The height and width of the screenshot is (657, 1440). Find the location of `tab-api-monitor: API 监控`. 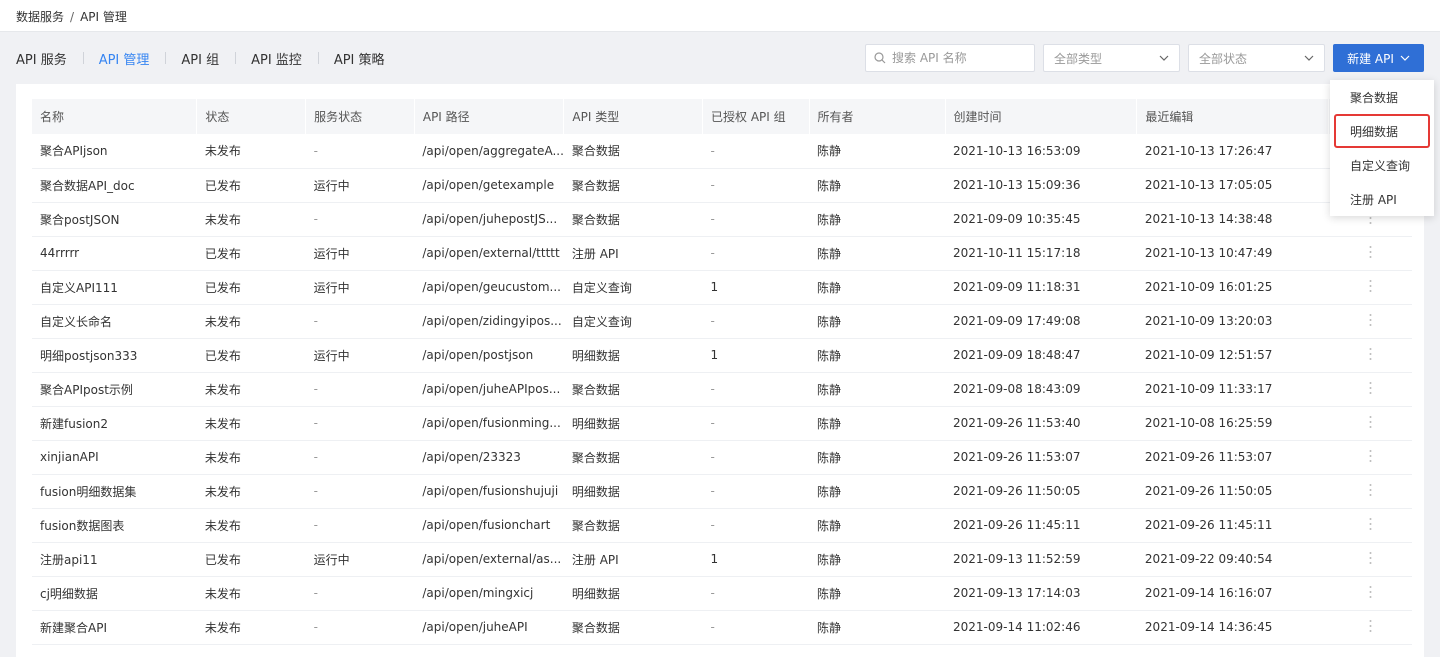

tab-api-monitor: API 监控 is located at coordinates (276, 58).